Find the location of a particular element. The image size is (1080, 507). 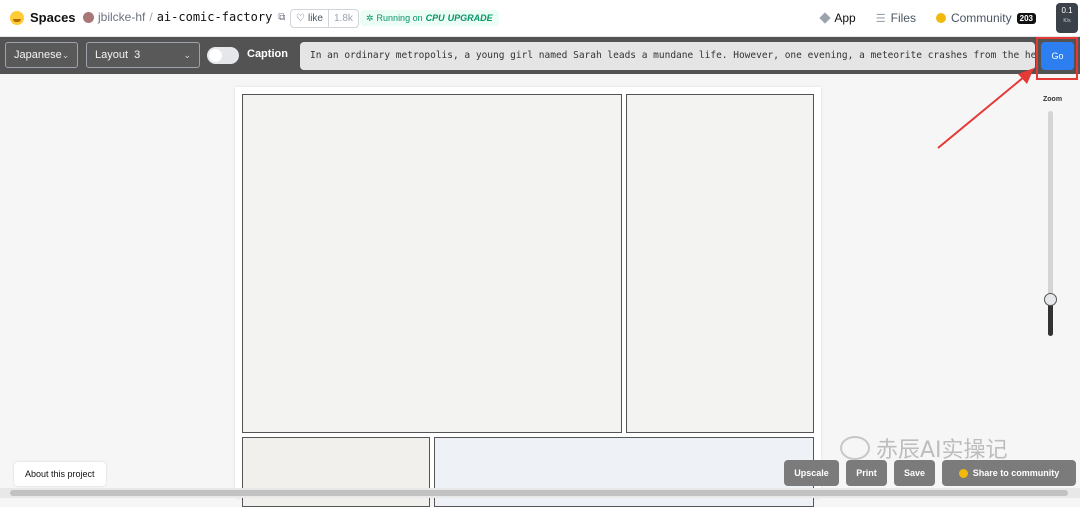

layout-select: Layout 3 ⌄ is located at coordinates (143, 55).